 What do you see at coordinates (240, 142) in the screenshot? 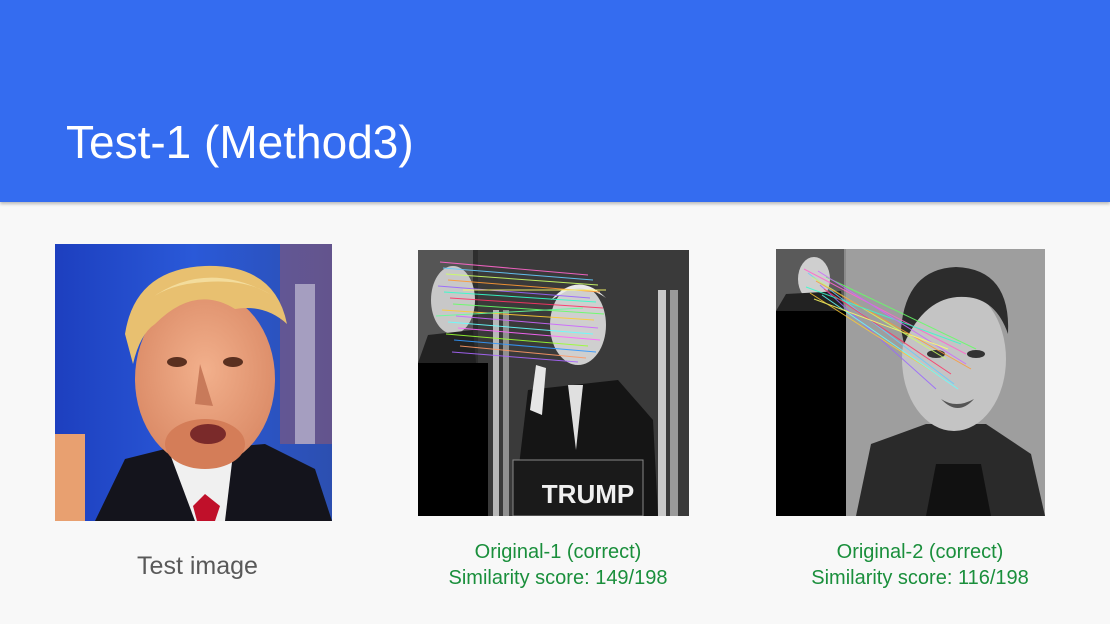
I see `slide-title: Test-1 (Method3)` at bounding box center [240, 142].